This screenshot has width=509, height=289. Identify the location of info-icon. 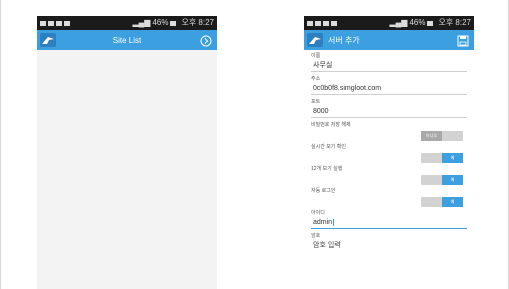
(206, 40).